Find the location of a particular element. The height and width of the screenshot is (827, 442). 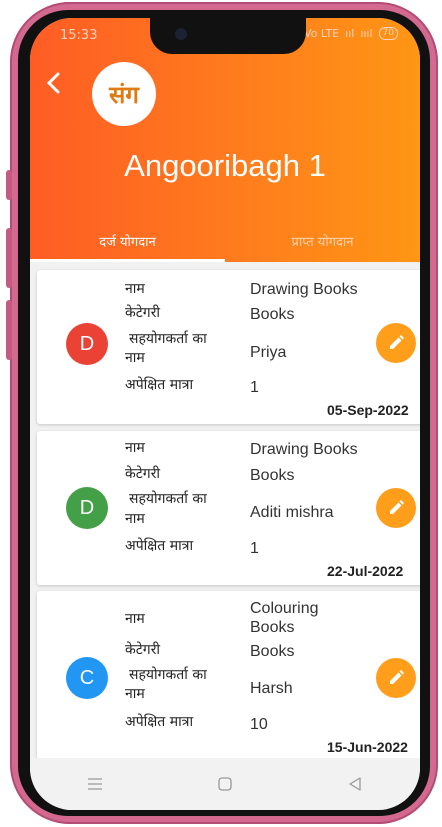

home-square-icon is located at coordinates (225, 784).